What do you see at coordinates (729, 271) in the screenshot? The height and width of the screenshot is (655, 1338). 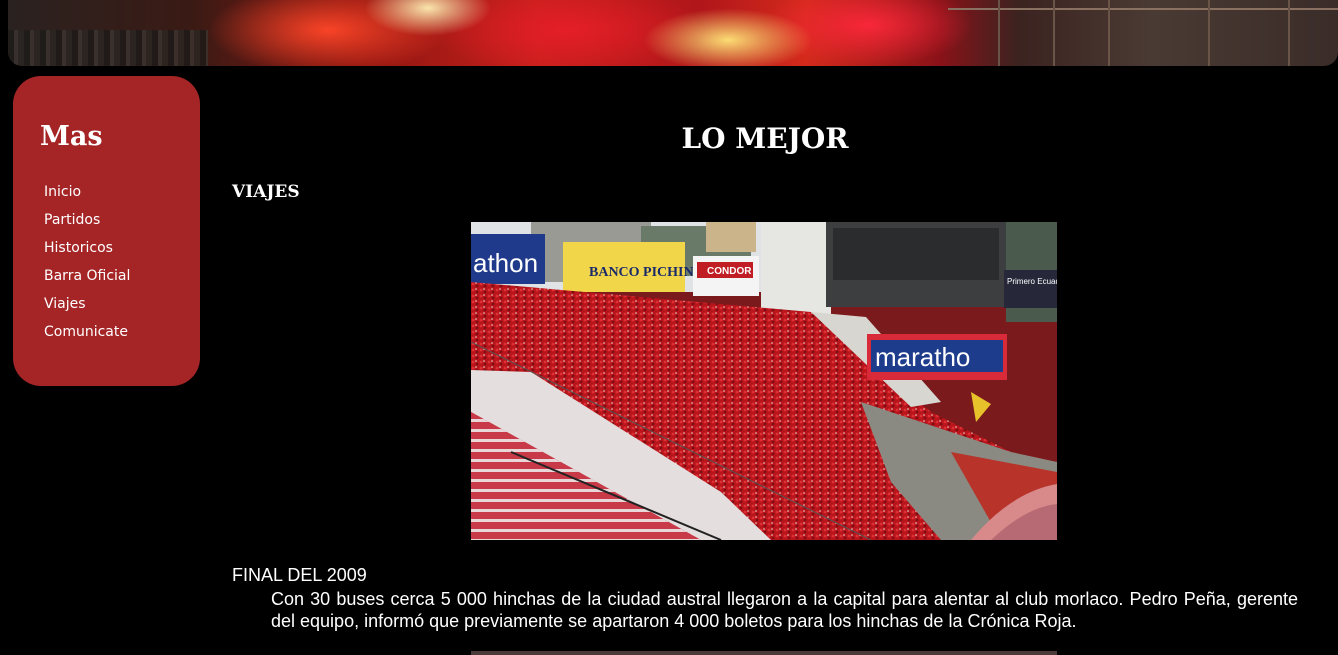 I see `sign-condor: CONDOR` at bounding box center [729, 271].